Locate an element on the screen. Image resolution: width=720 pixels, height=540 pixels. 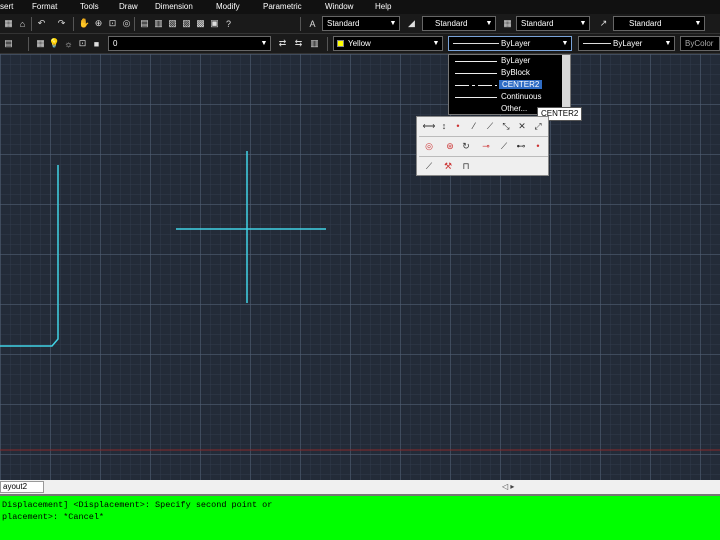
color-combo: Yellow ▼ is located at coordinates (388, 43).